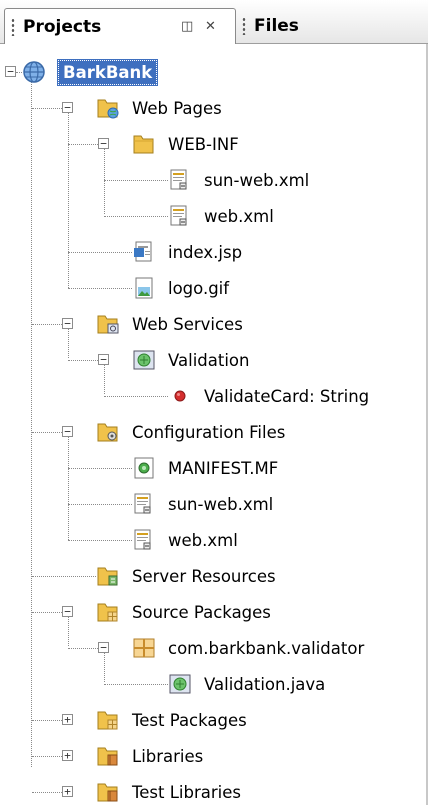  Describe the element at coordinates (189, 720) in the screenshot. I see `tree-node-label: Test Packages` at that location.